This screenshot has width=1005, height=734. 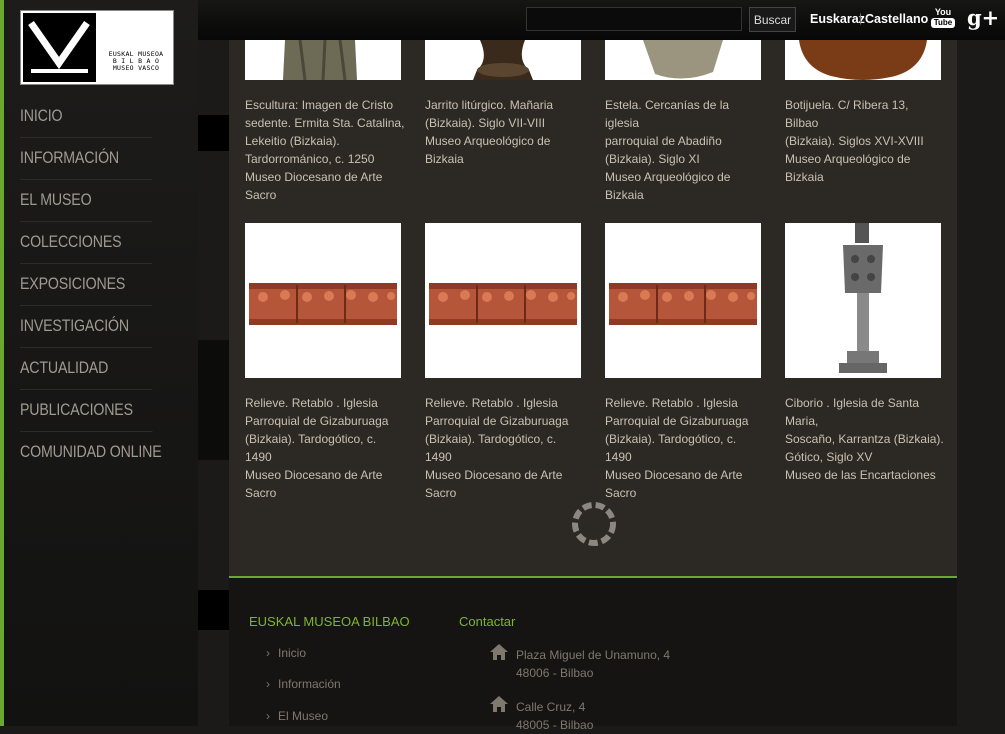 What do you see at coordinates (86, 201) in the screenshot?
I see `nav-item-el-museo: EL MUSEO` at bounding box center [86, 201].